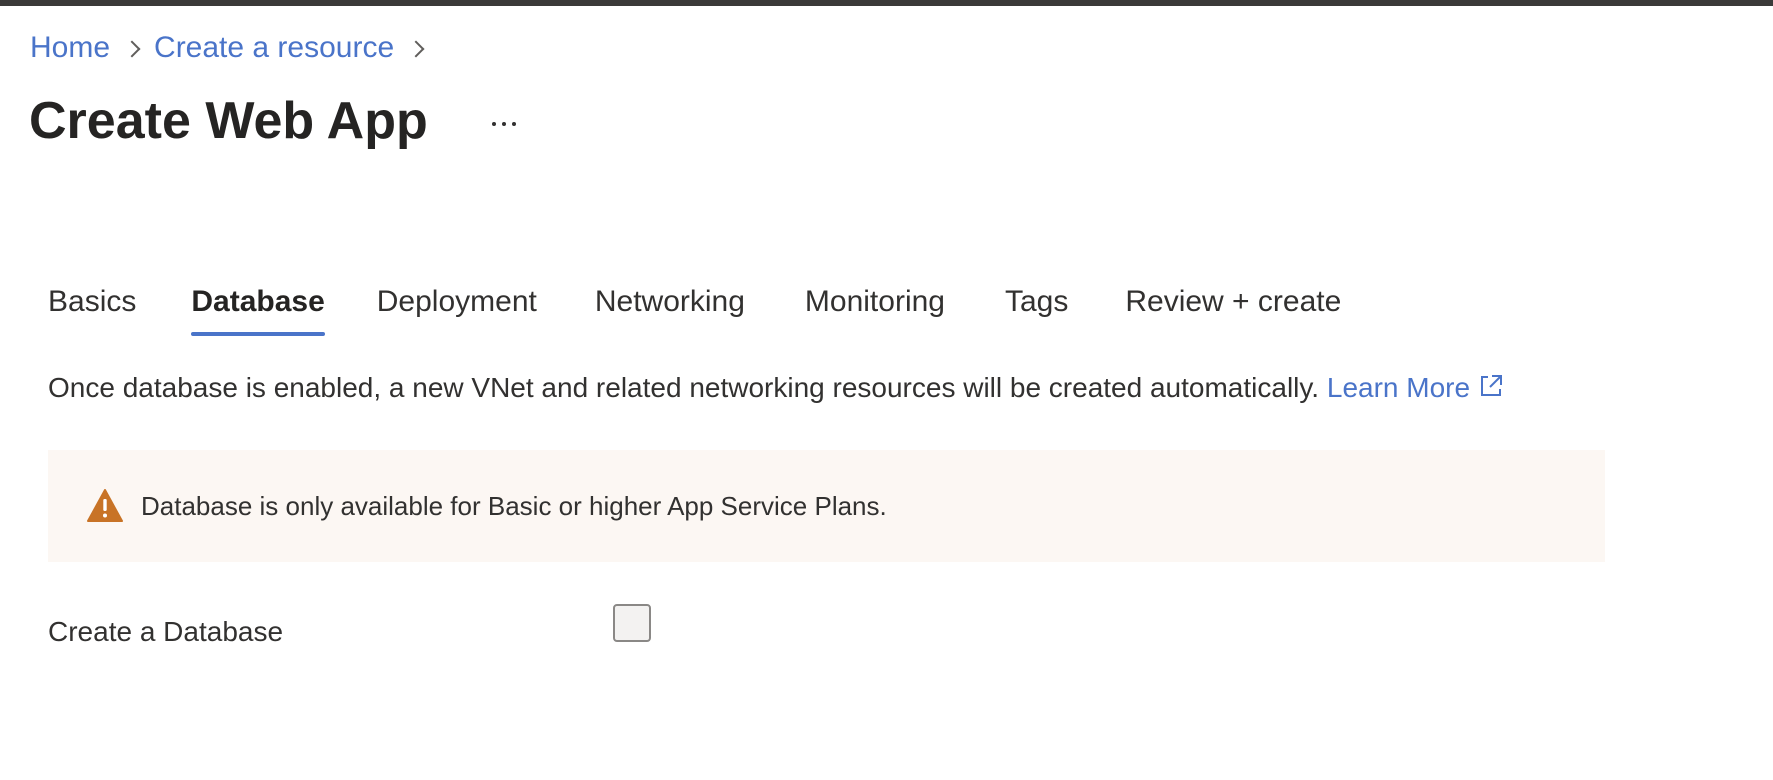 This screenshot has width=1773, height=780. Describe the element at coordinates (1492, 385) in the screenshot. I see `external-link-icon` at that location.